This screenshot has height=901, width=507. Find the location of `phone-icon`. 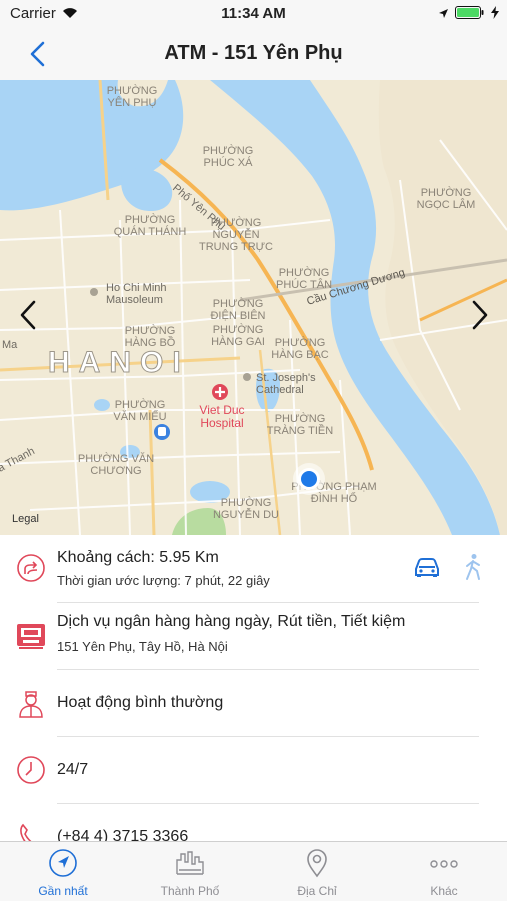

phone-icon is located at coordinates (31, 831).